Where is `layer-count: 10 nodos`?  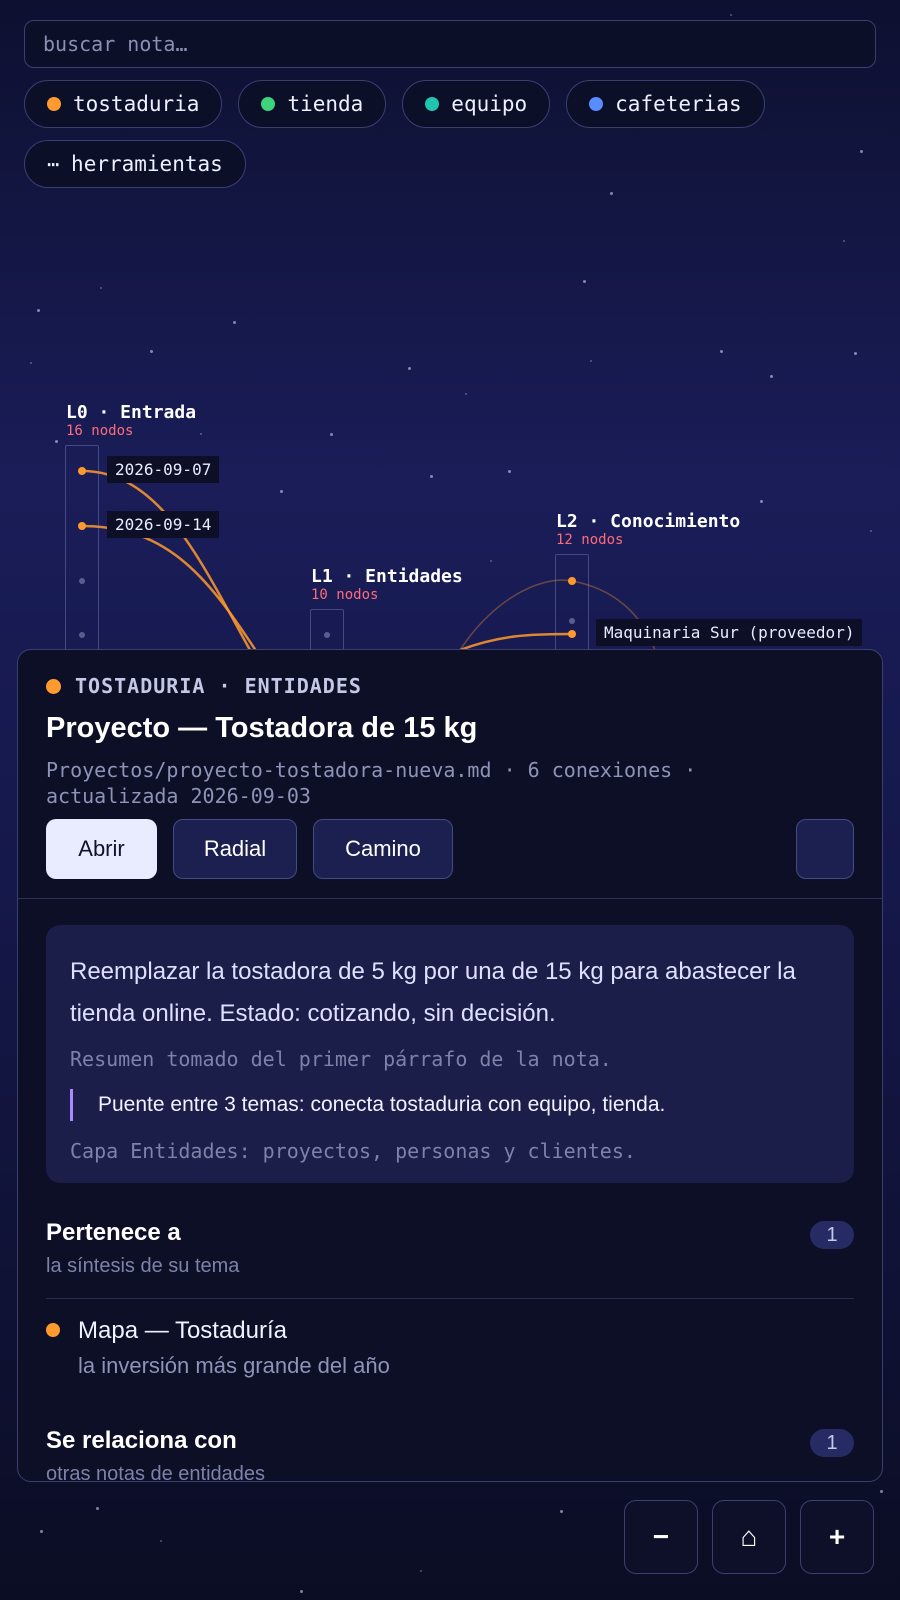 layer-count: 10 nodos is located at coordinates (345, 595).